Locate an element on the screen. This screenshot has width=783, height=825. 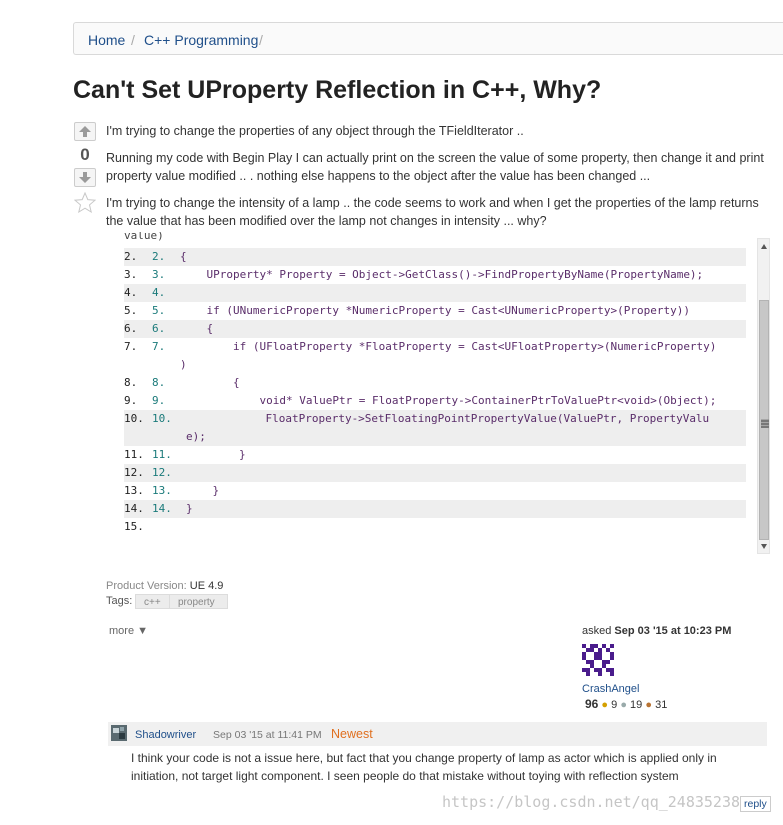
code-line: 11. 11. } is located at coordinates (435, 455).